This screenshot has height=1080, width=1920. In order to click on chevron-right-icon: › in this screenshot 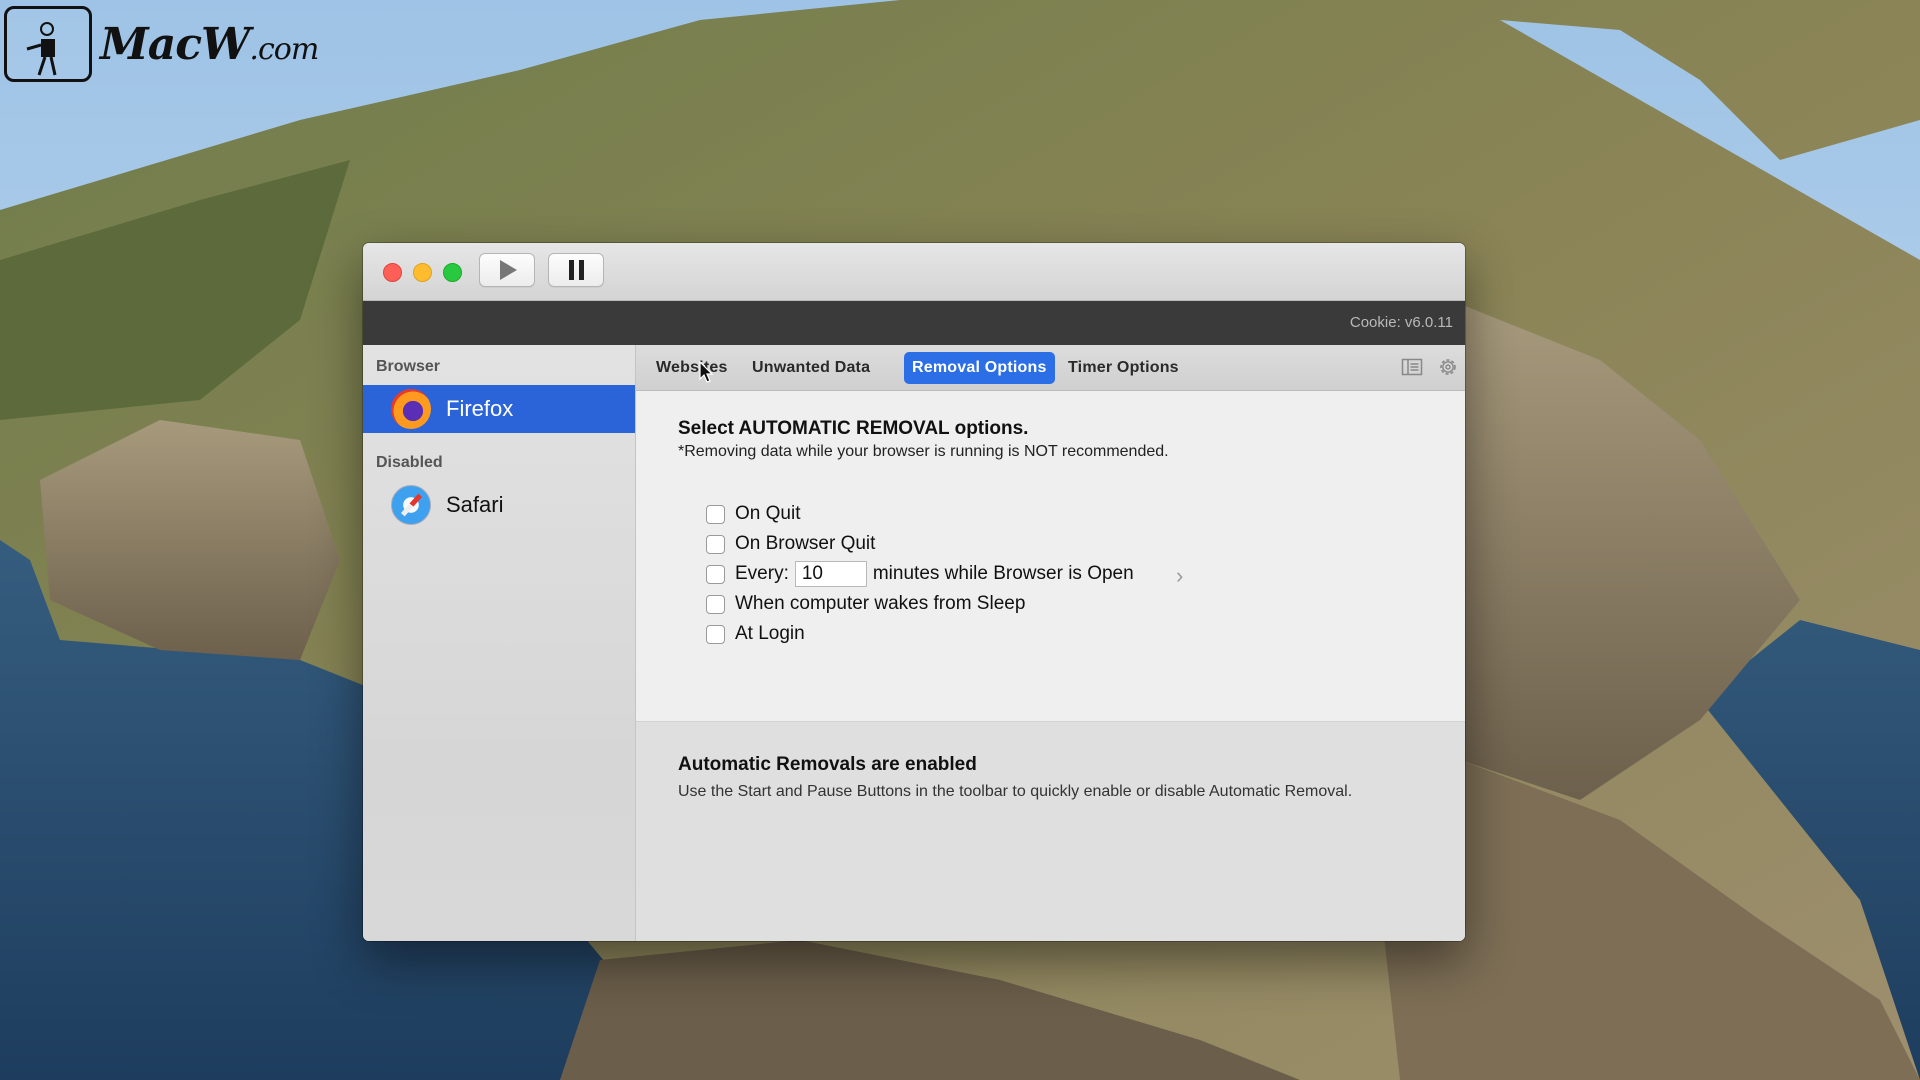, I will do `click(1179, 576)`.